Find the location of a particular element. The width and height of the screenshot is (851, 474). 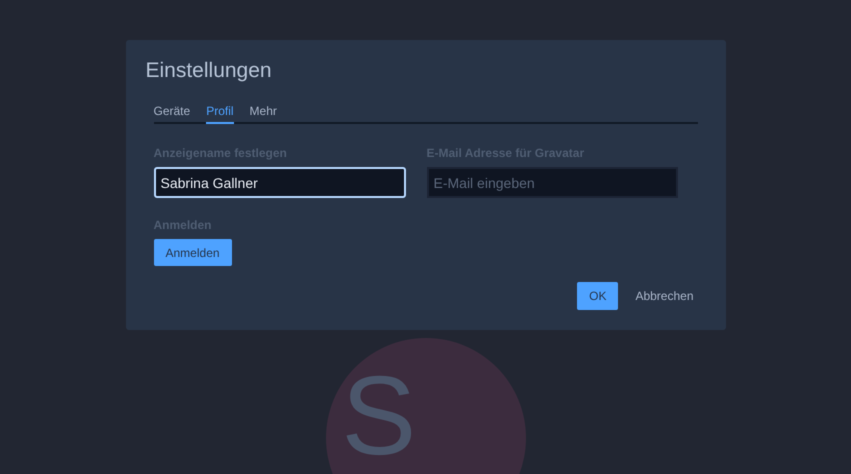

login-button: Anmelden is located at coordinates (193, 252).